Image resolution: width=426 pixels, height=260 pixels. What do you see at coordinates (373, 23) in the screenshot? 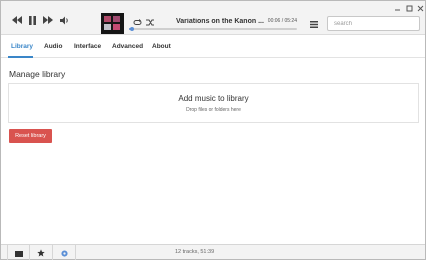
I see `search-input` at bounding box center [373, 23].